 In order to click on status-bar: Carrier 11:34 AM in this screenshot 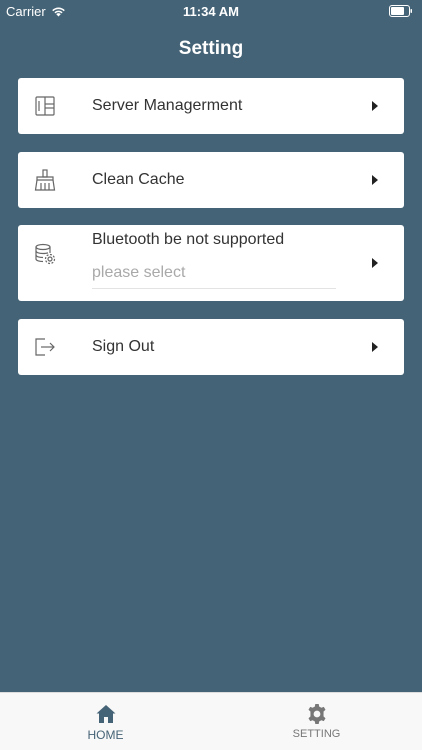, I will do `click(211, 11)`.